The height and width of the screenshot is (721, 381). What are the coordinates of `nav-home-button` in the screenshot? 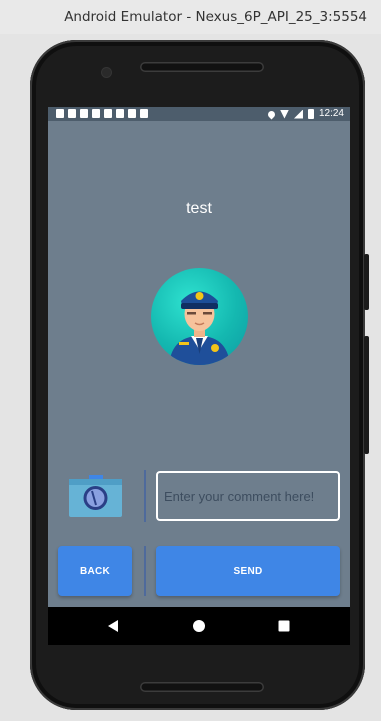 It's located at (199, 626).